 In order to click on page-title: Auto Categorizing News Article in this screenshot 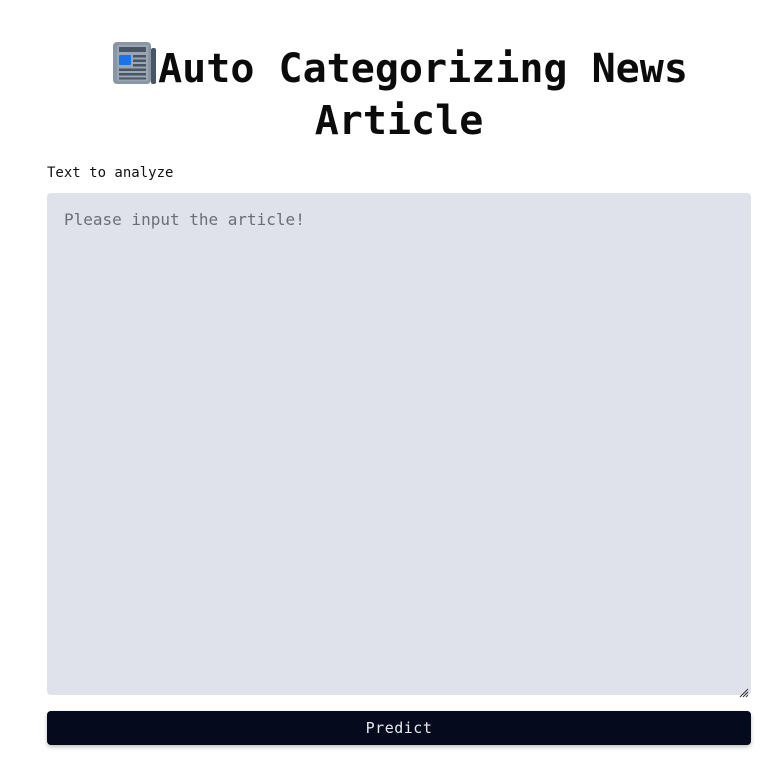, I will do `click(399, 93)`.